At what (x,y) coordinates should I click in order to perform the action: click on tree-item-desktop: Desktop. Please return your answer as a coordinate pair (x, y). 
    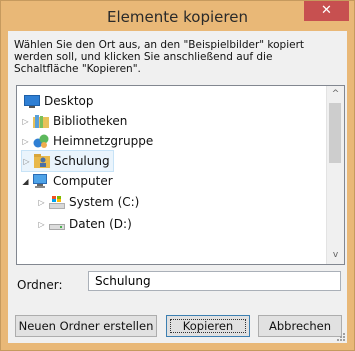
    Looking at the image, I should click on (57, 101).